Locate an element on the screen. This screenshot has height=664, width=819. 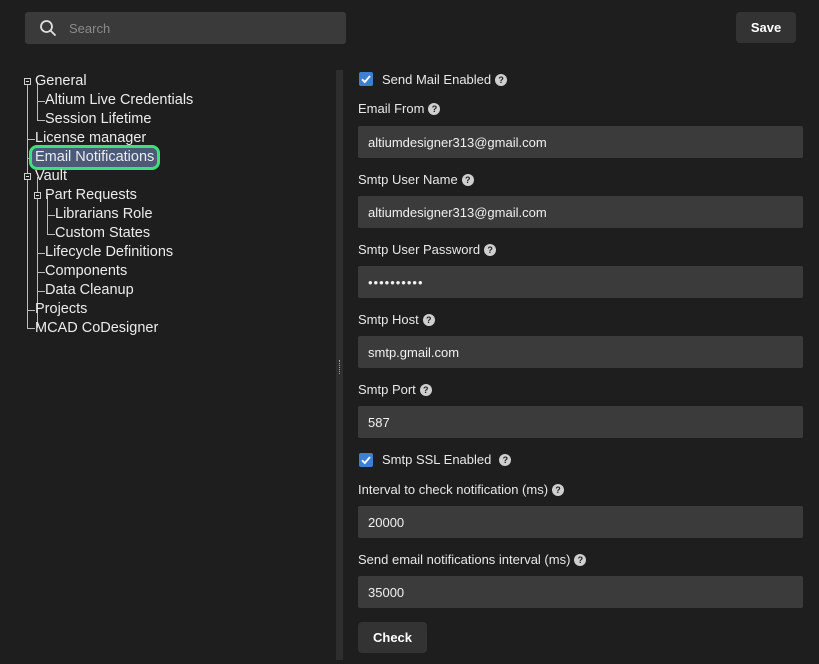
email-from-text: Email From is located at coordinates (391, 108).